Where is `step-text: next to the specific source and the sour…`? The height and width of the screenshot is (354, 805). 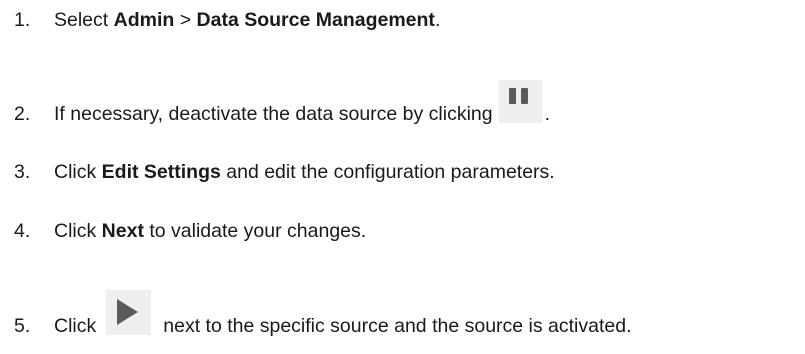 step-text: next to the specific source and the sour… is located at coordinates (397, 325).